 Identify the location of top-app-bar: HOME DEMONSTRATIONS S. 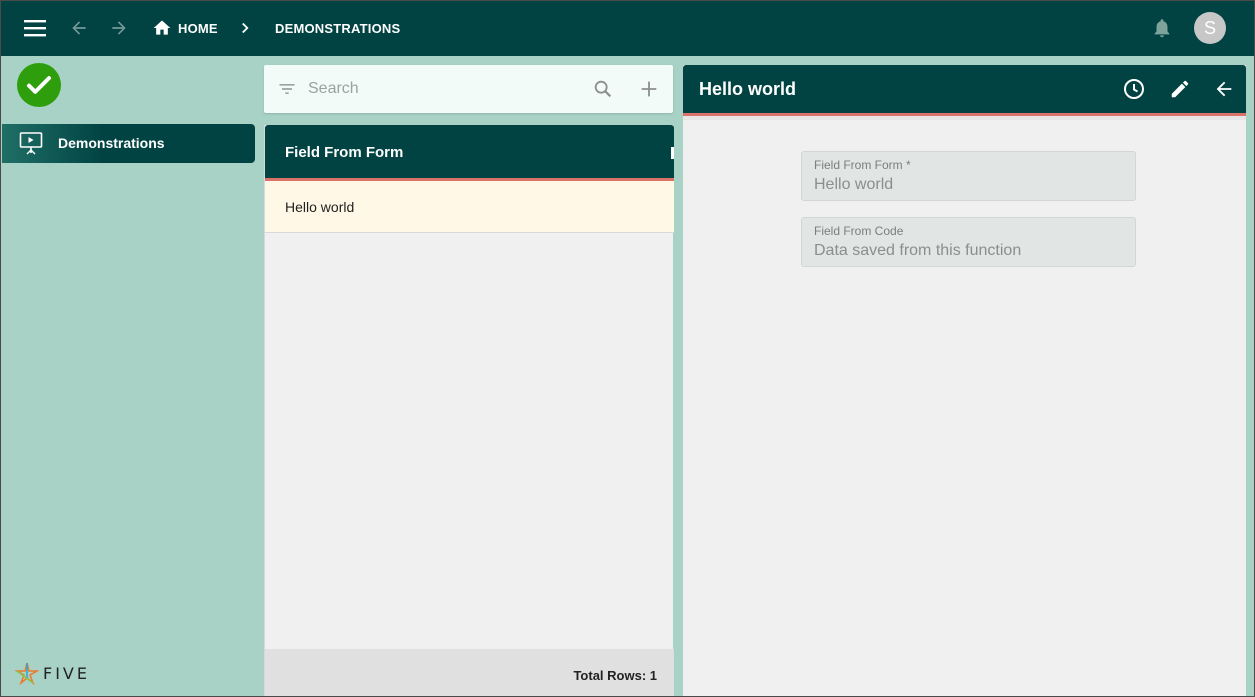
(627, 28).